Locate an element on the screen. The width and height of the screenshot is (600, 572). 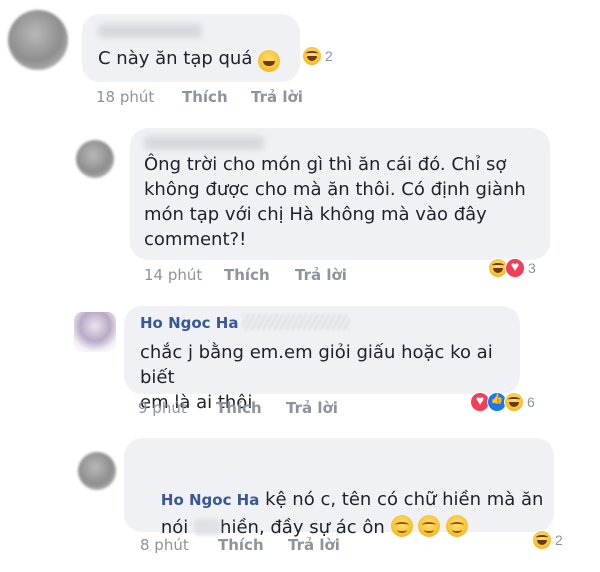
comment-time: 9 phút is located at coordinates (162, 408).